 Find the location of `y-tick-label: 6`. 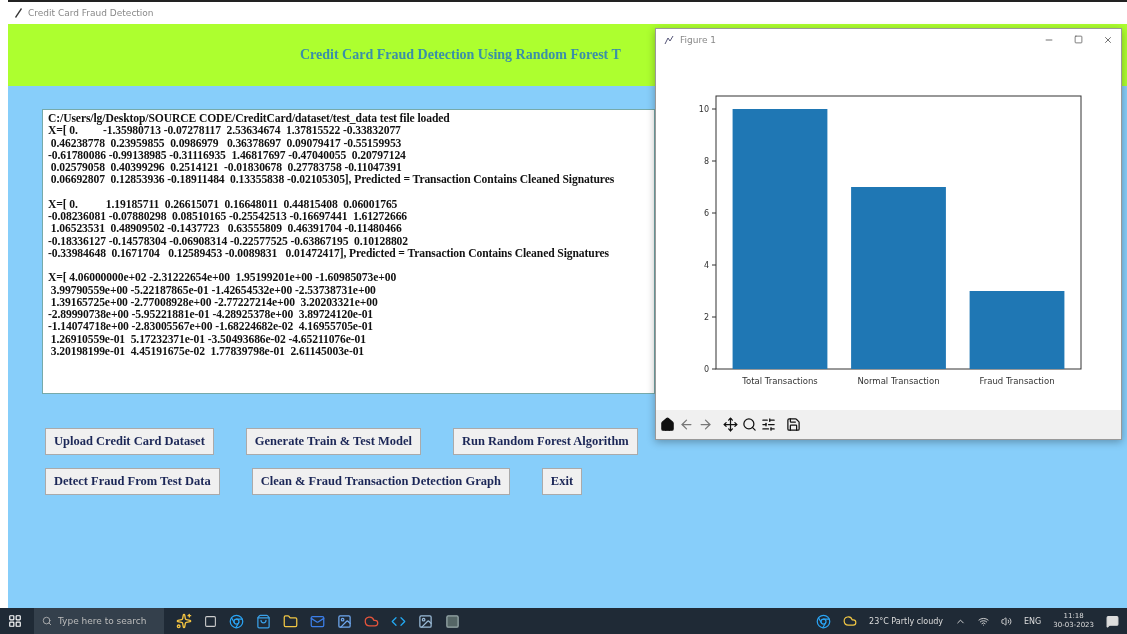

y-tick-label: 6 is located at coordinates (706, 213).